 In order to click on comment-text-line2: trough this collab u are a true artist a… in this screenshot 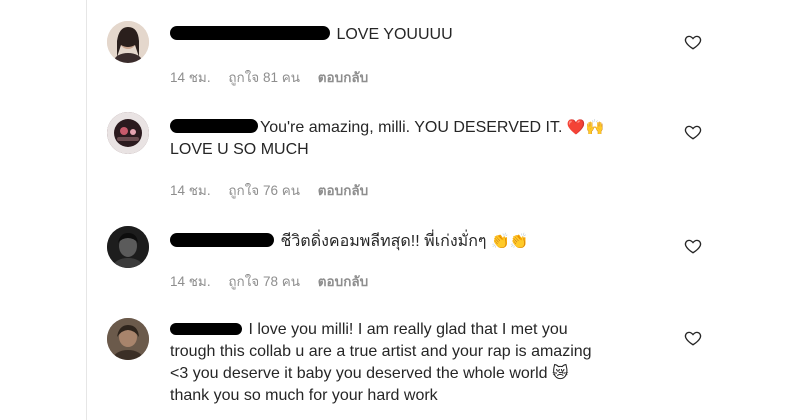, I will do `click(381, 351)`.